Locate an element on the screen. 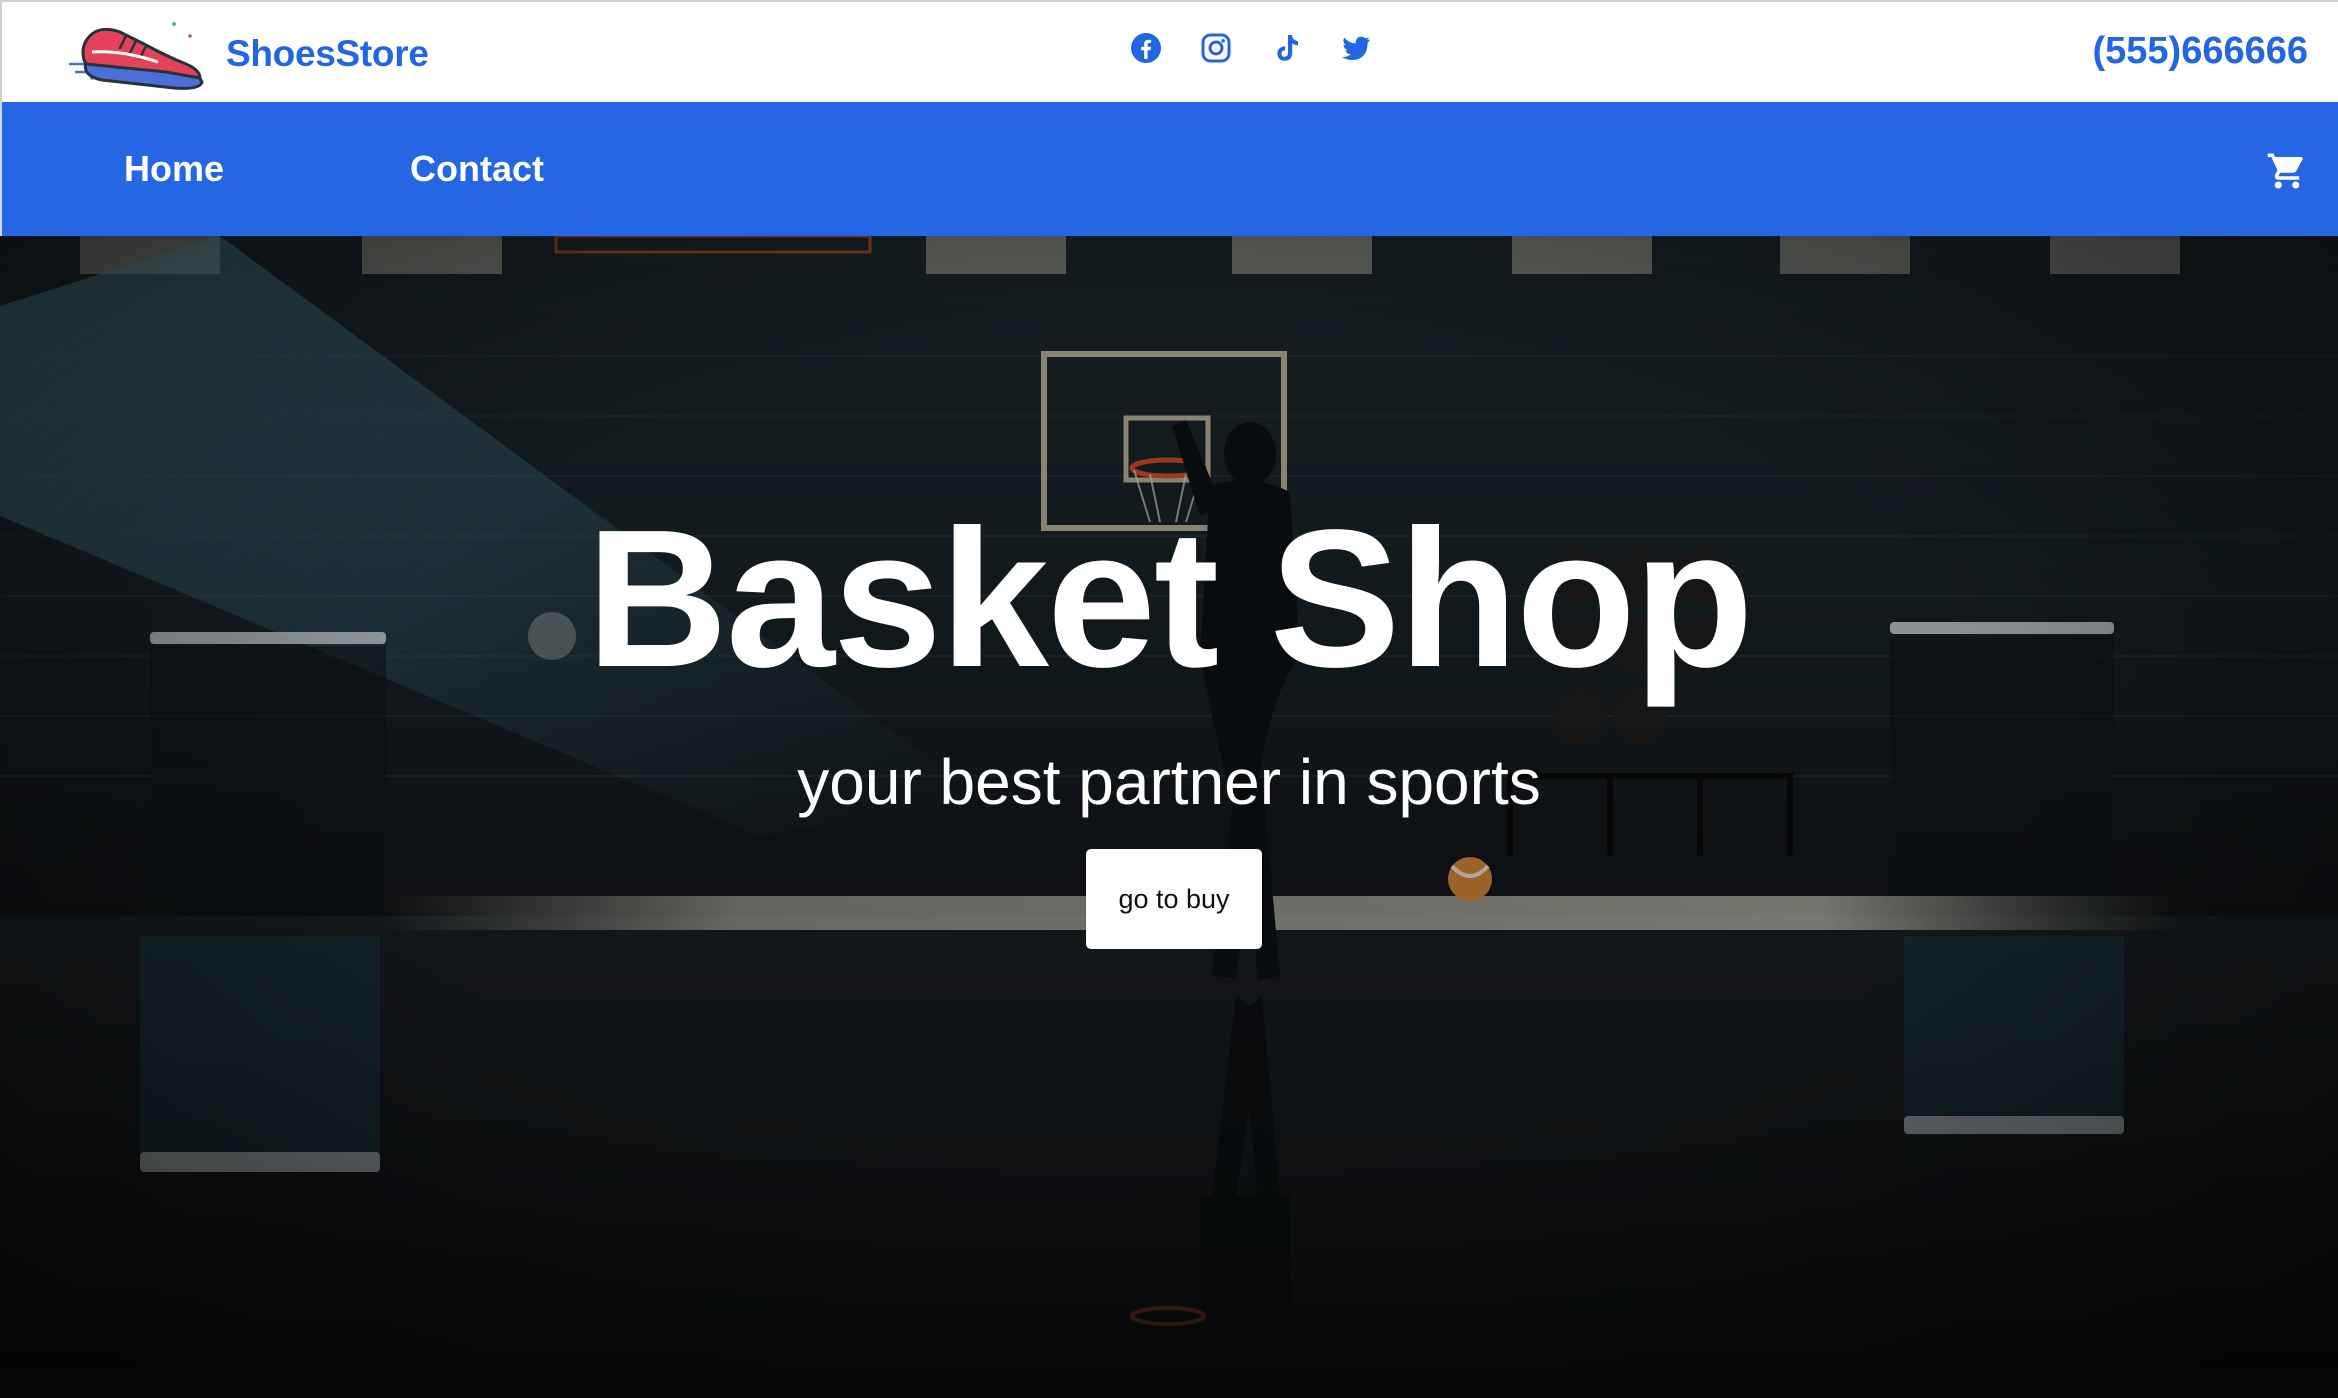 This screenshot has width=2338, height=1398. nav-contact-link: Contact is located at coordinates (477, 169).